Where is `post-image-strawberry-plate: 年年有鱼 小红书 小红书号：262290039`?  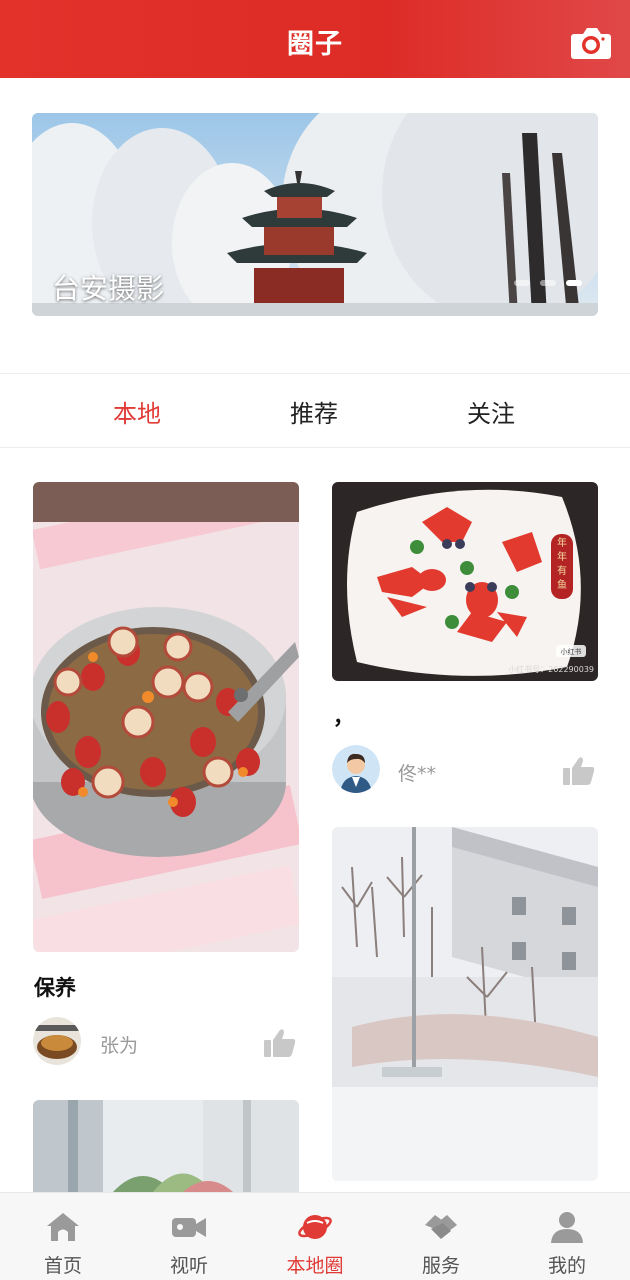 post-image-strawberry-plate: 年年有鱼 小红书 小红书号：262290039 is located at coordinates (465, 581).